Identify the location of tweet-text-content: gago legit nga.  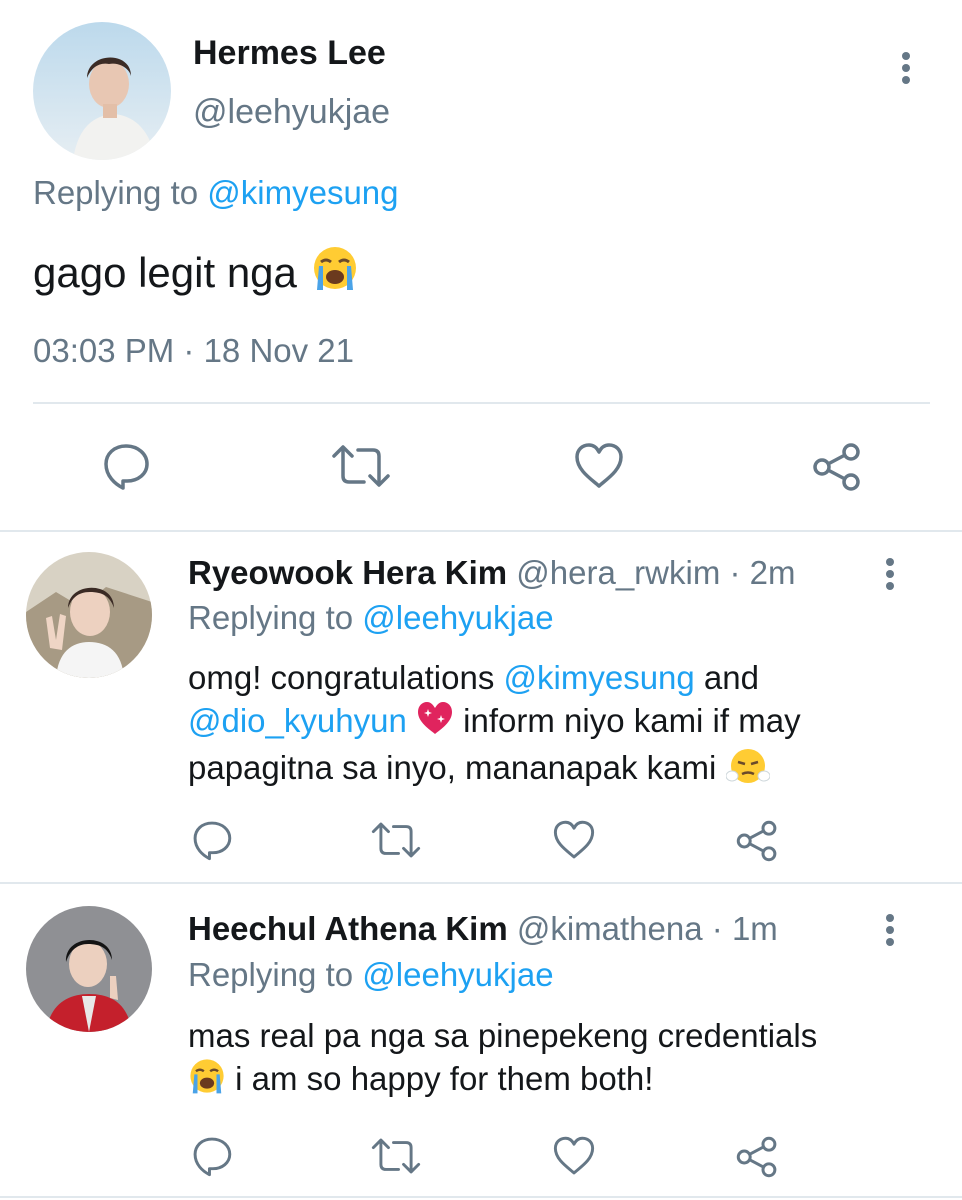
(165, 272).